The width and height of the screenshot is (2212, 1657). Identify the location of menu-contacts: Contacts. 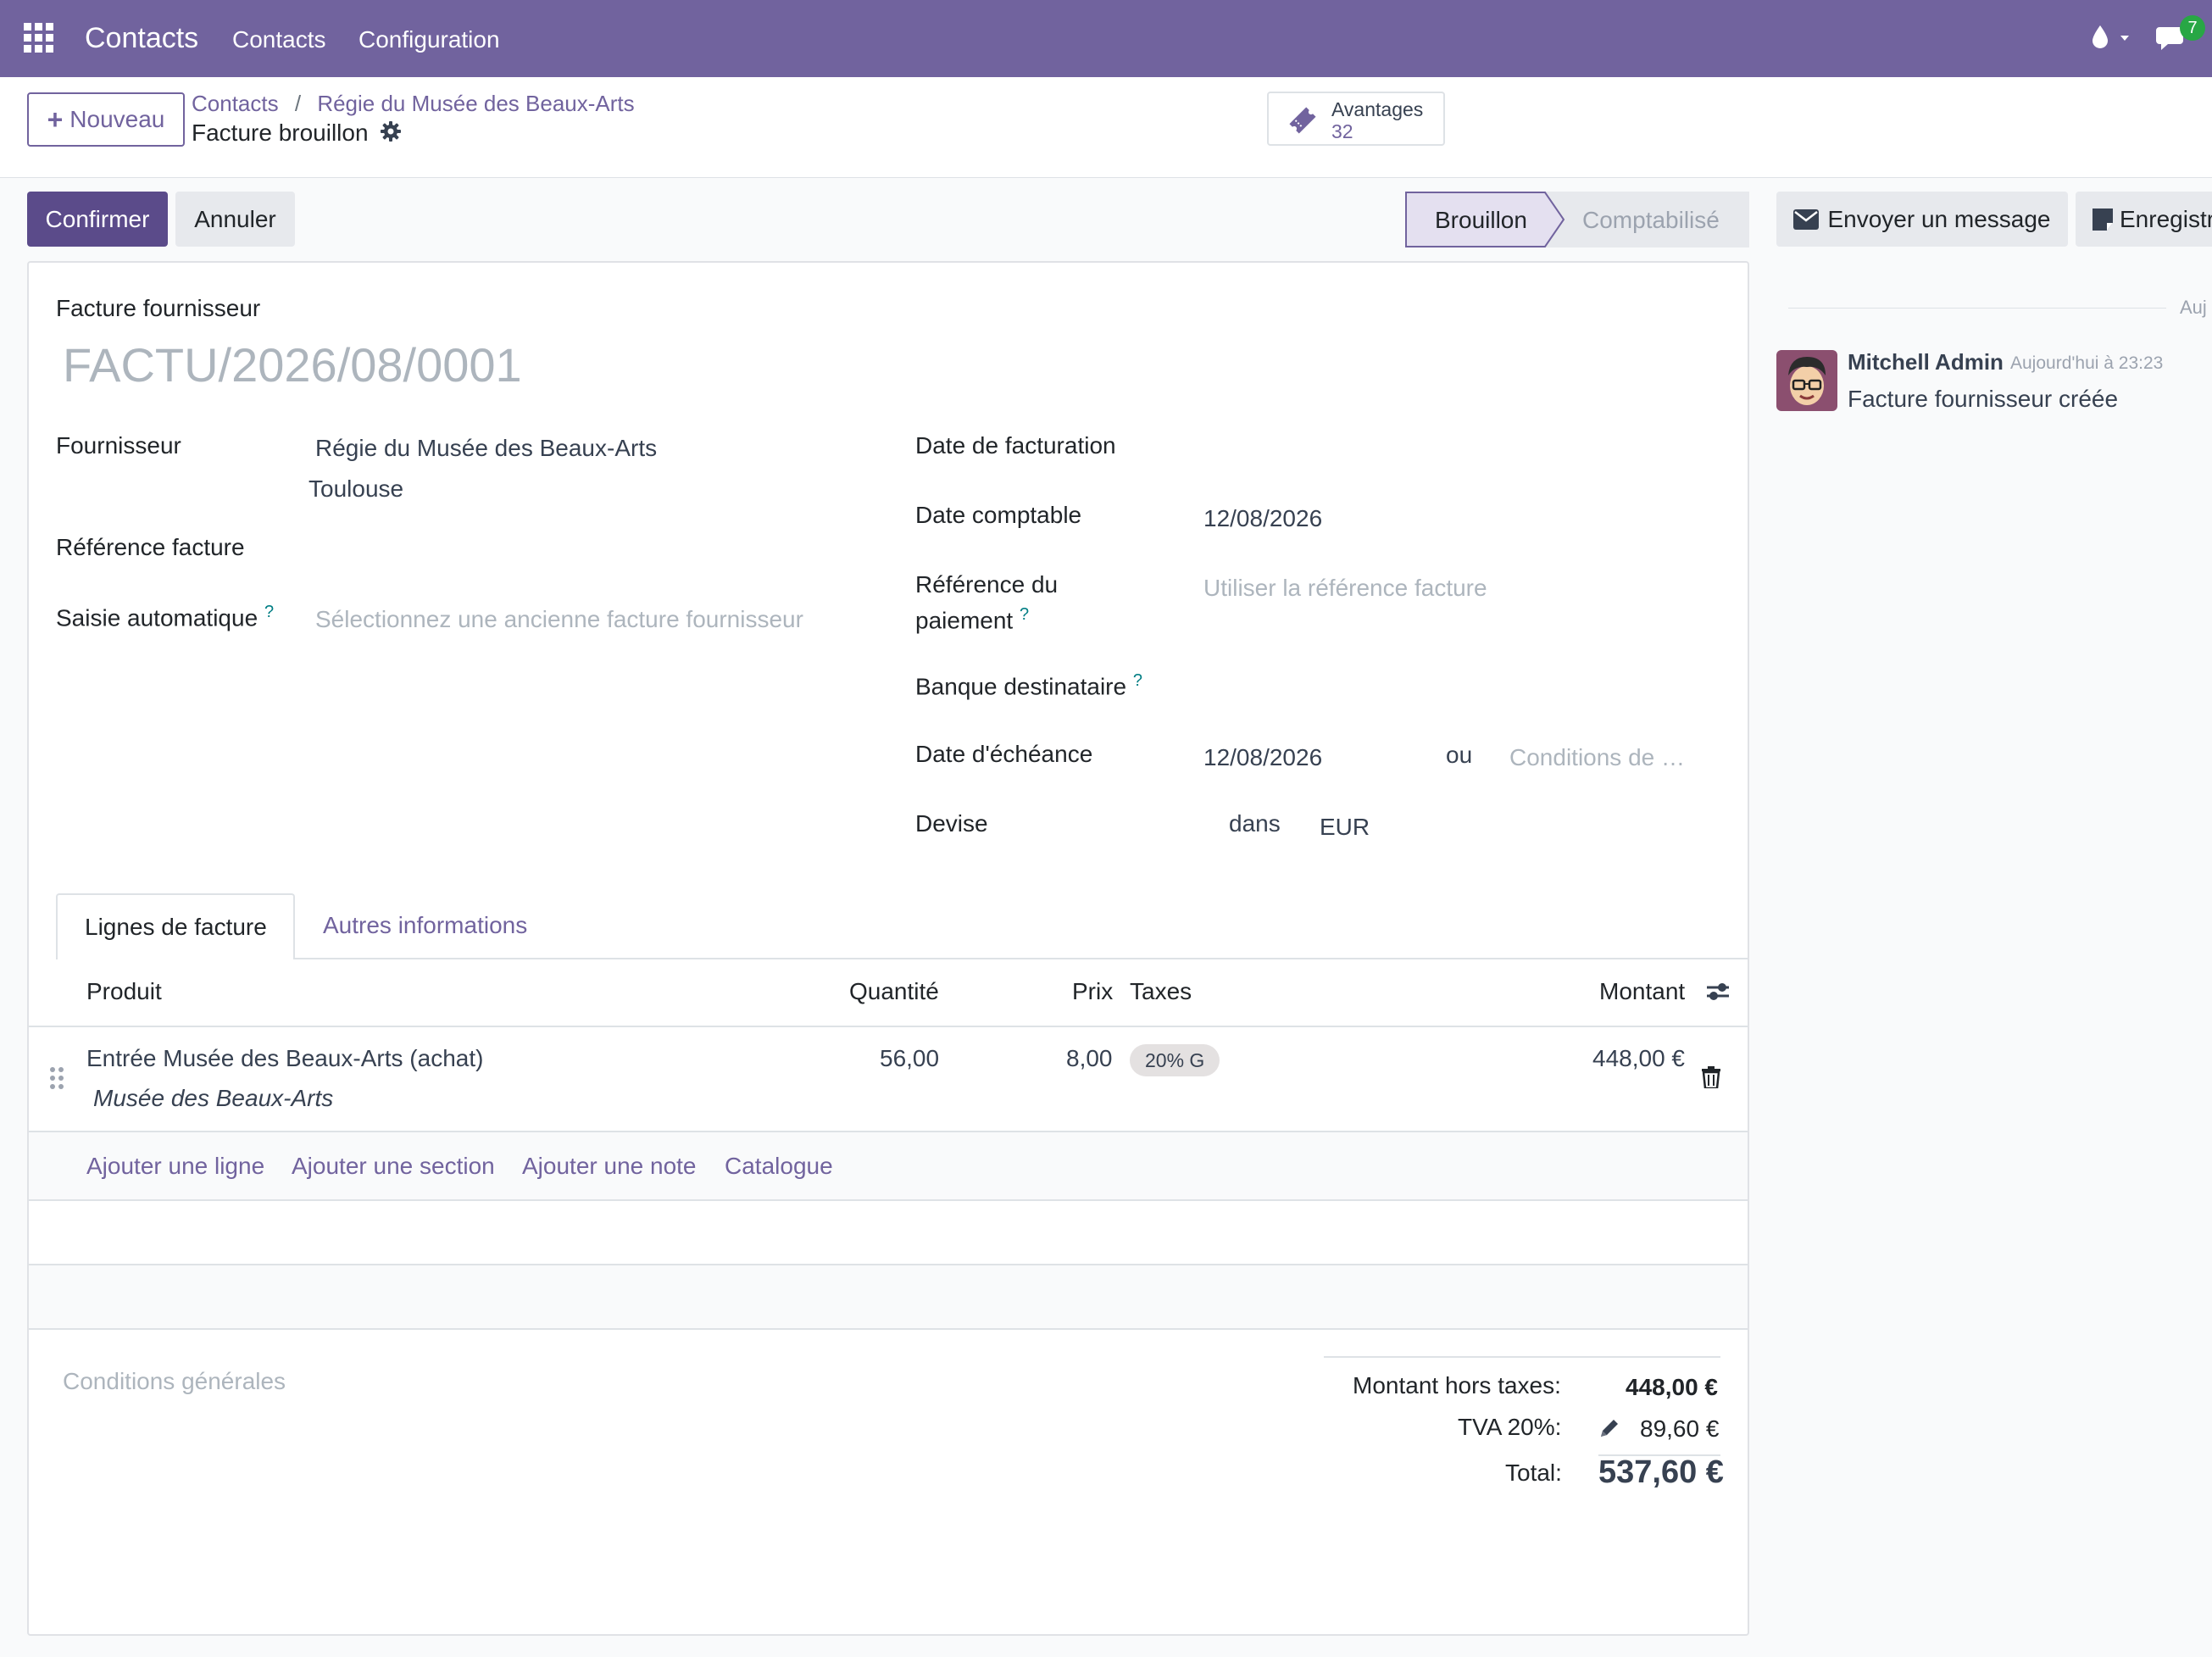
(279, 39).